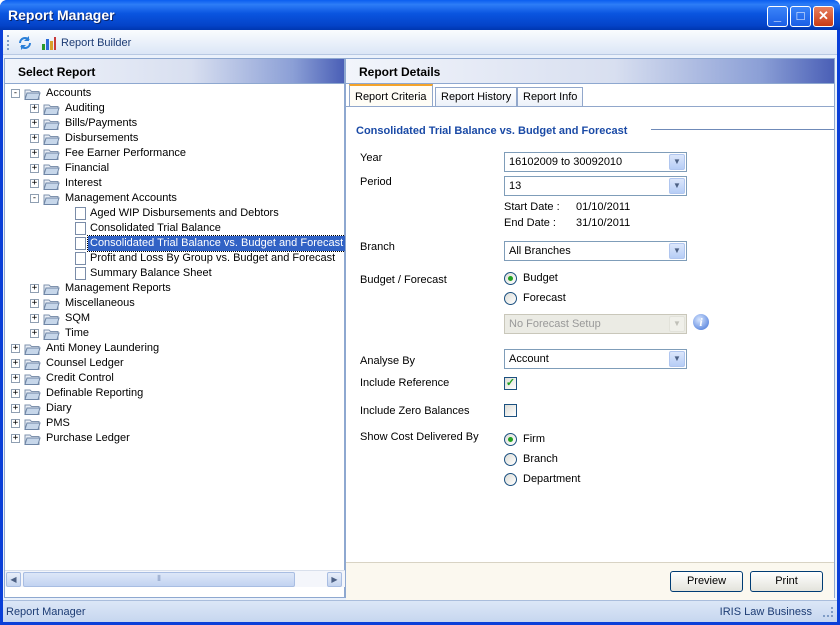 This screenshot has width=840, height=625. I want to click on tree-node: + Miscellaneous, so click(175, 303).